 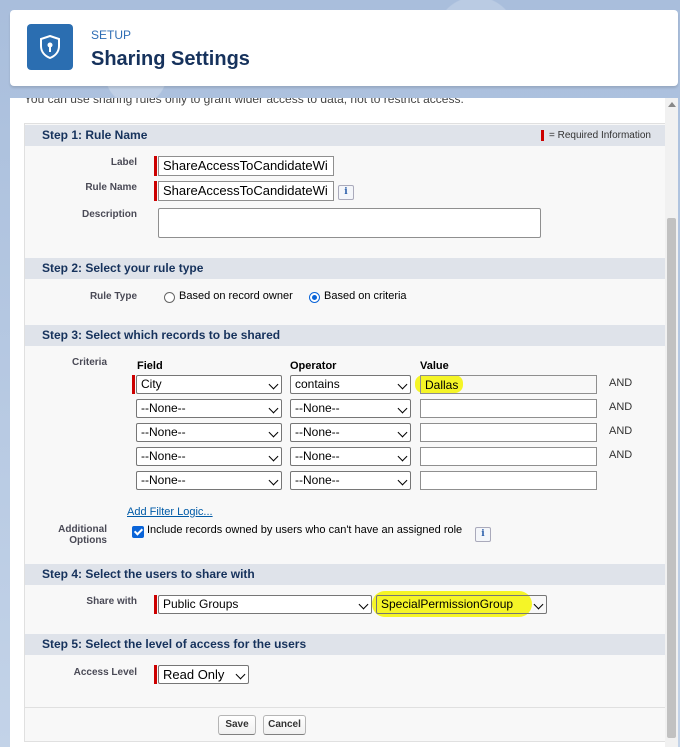 I want to click on cancel-button: Cancel, so click(x=284, y=725).